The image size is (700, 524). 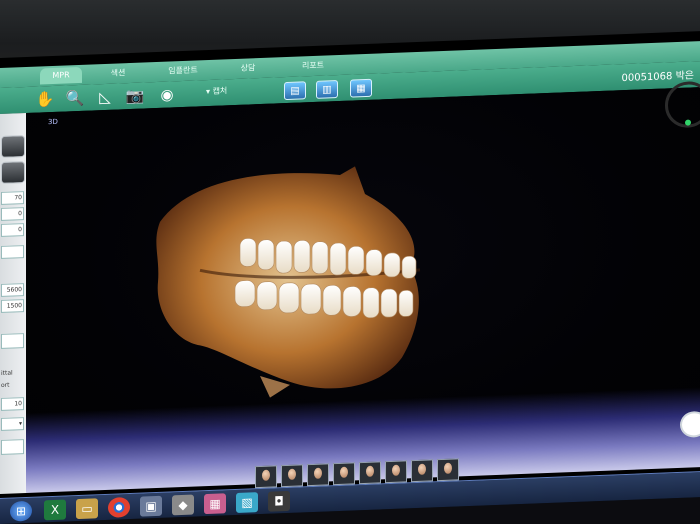 What do you see at coordinates (105, 97) in the screenshot?
I see `angle-icon: ◺` at bounding box center [105, 97].